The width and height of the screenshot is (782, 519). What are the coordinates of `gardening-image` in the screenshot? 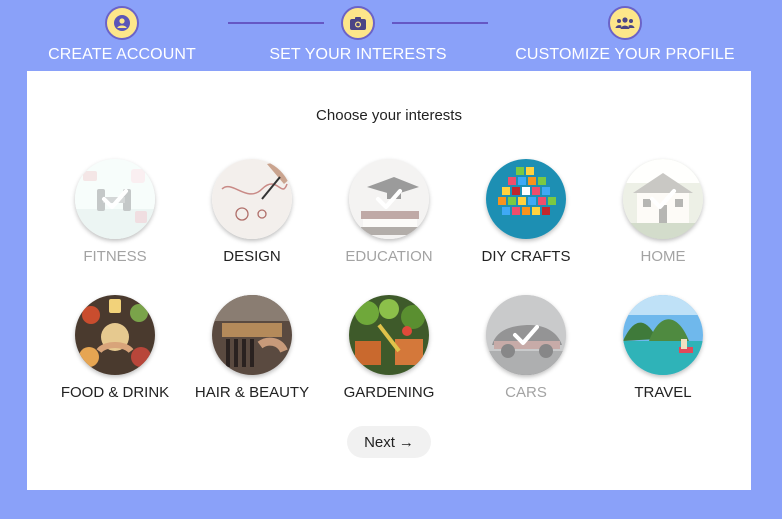 It's located at (389, 335).